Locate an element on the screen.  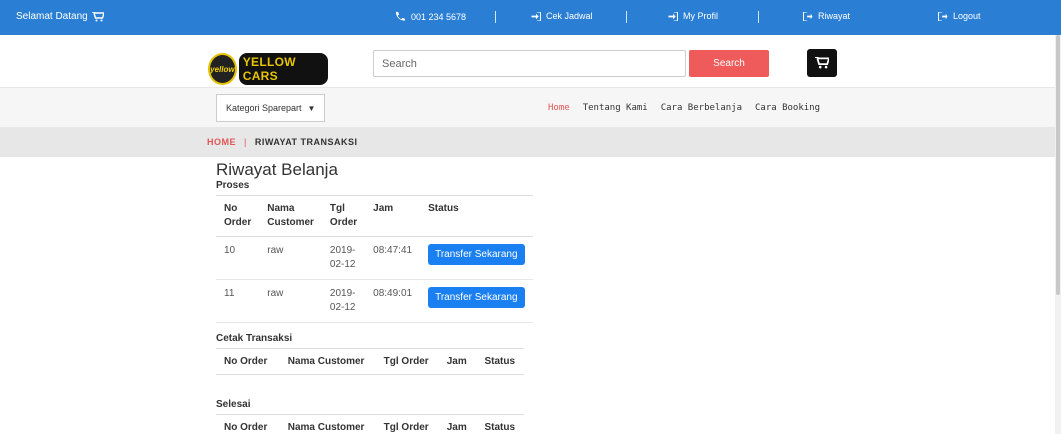
site-header: yellow YELLOW CARS Search is located at coordinates (530, 61).